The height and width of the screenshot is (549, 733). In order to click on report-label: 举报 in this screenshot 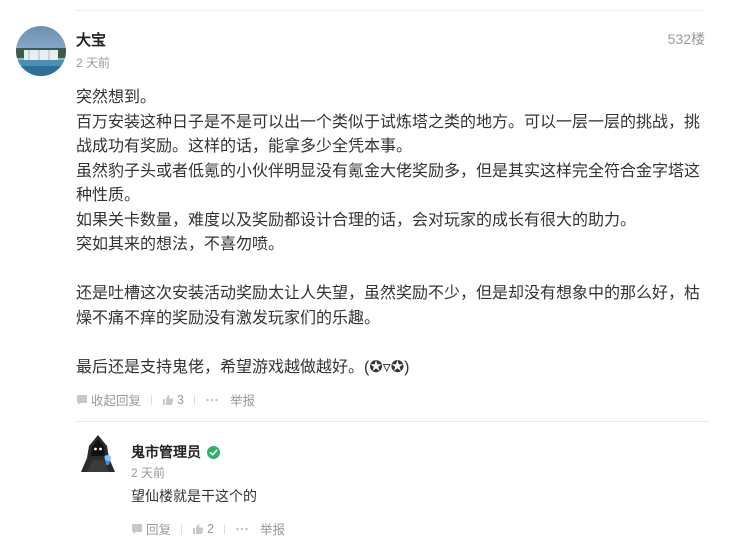, I will do `click(242, 401)`.